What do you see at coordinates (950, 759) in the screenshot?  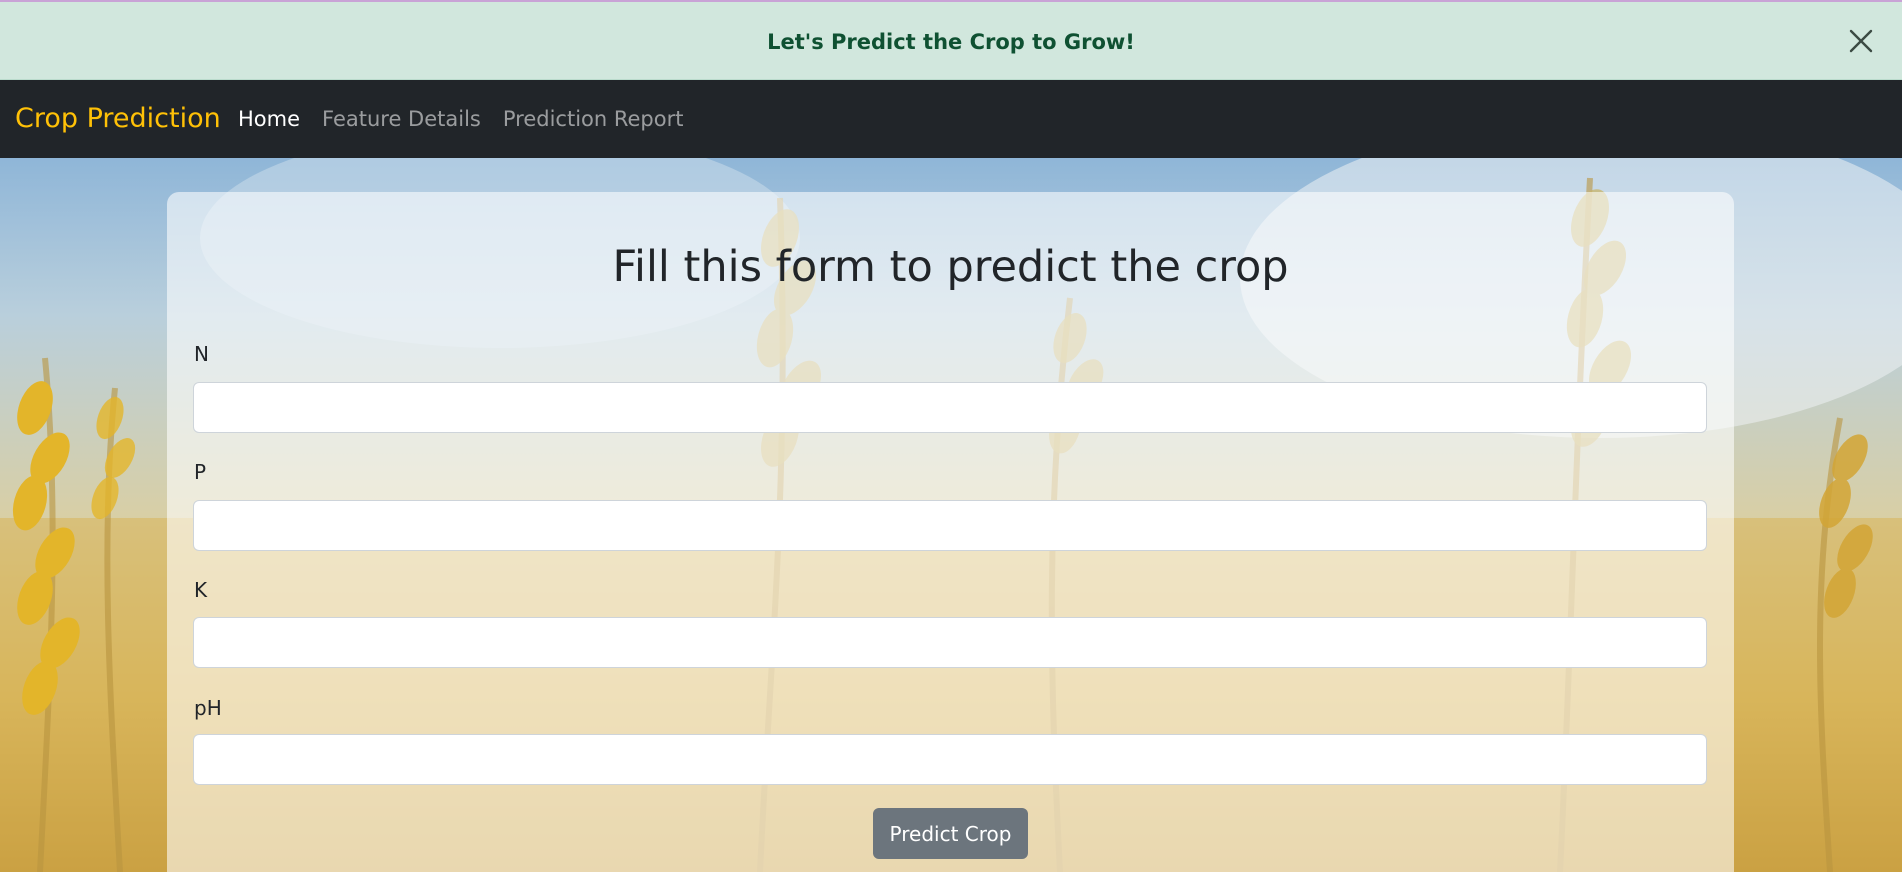 I see `ph-input` at bounding box center [950, 759].